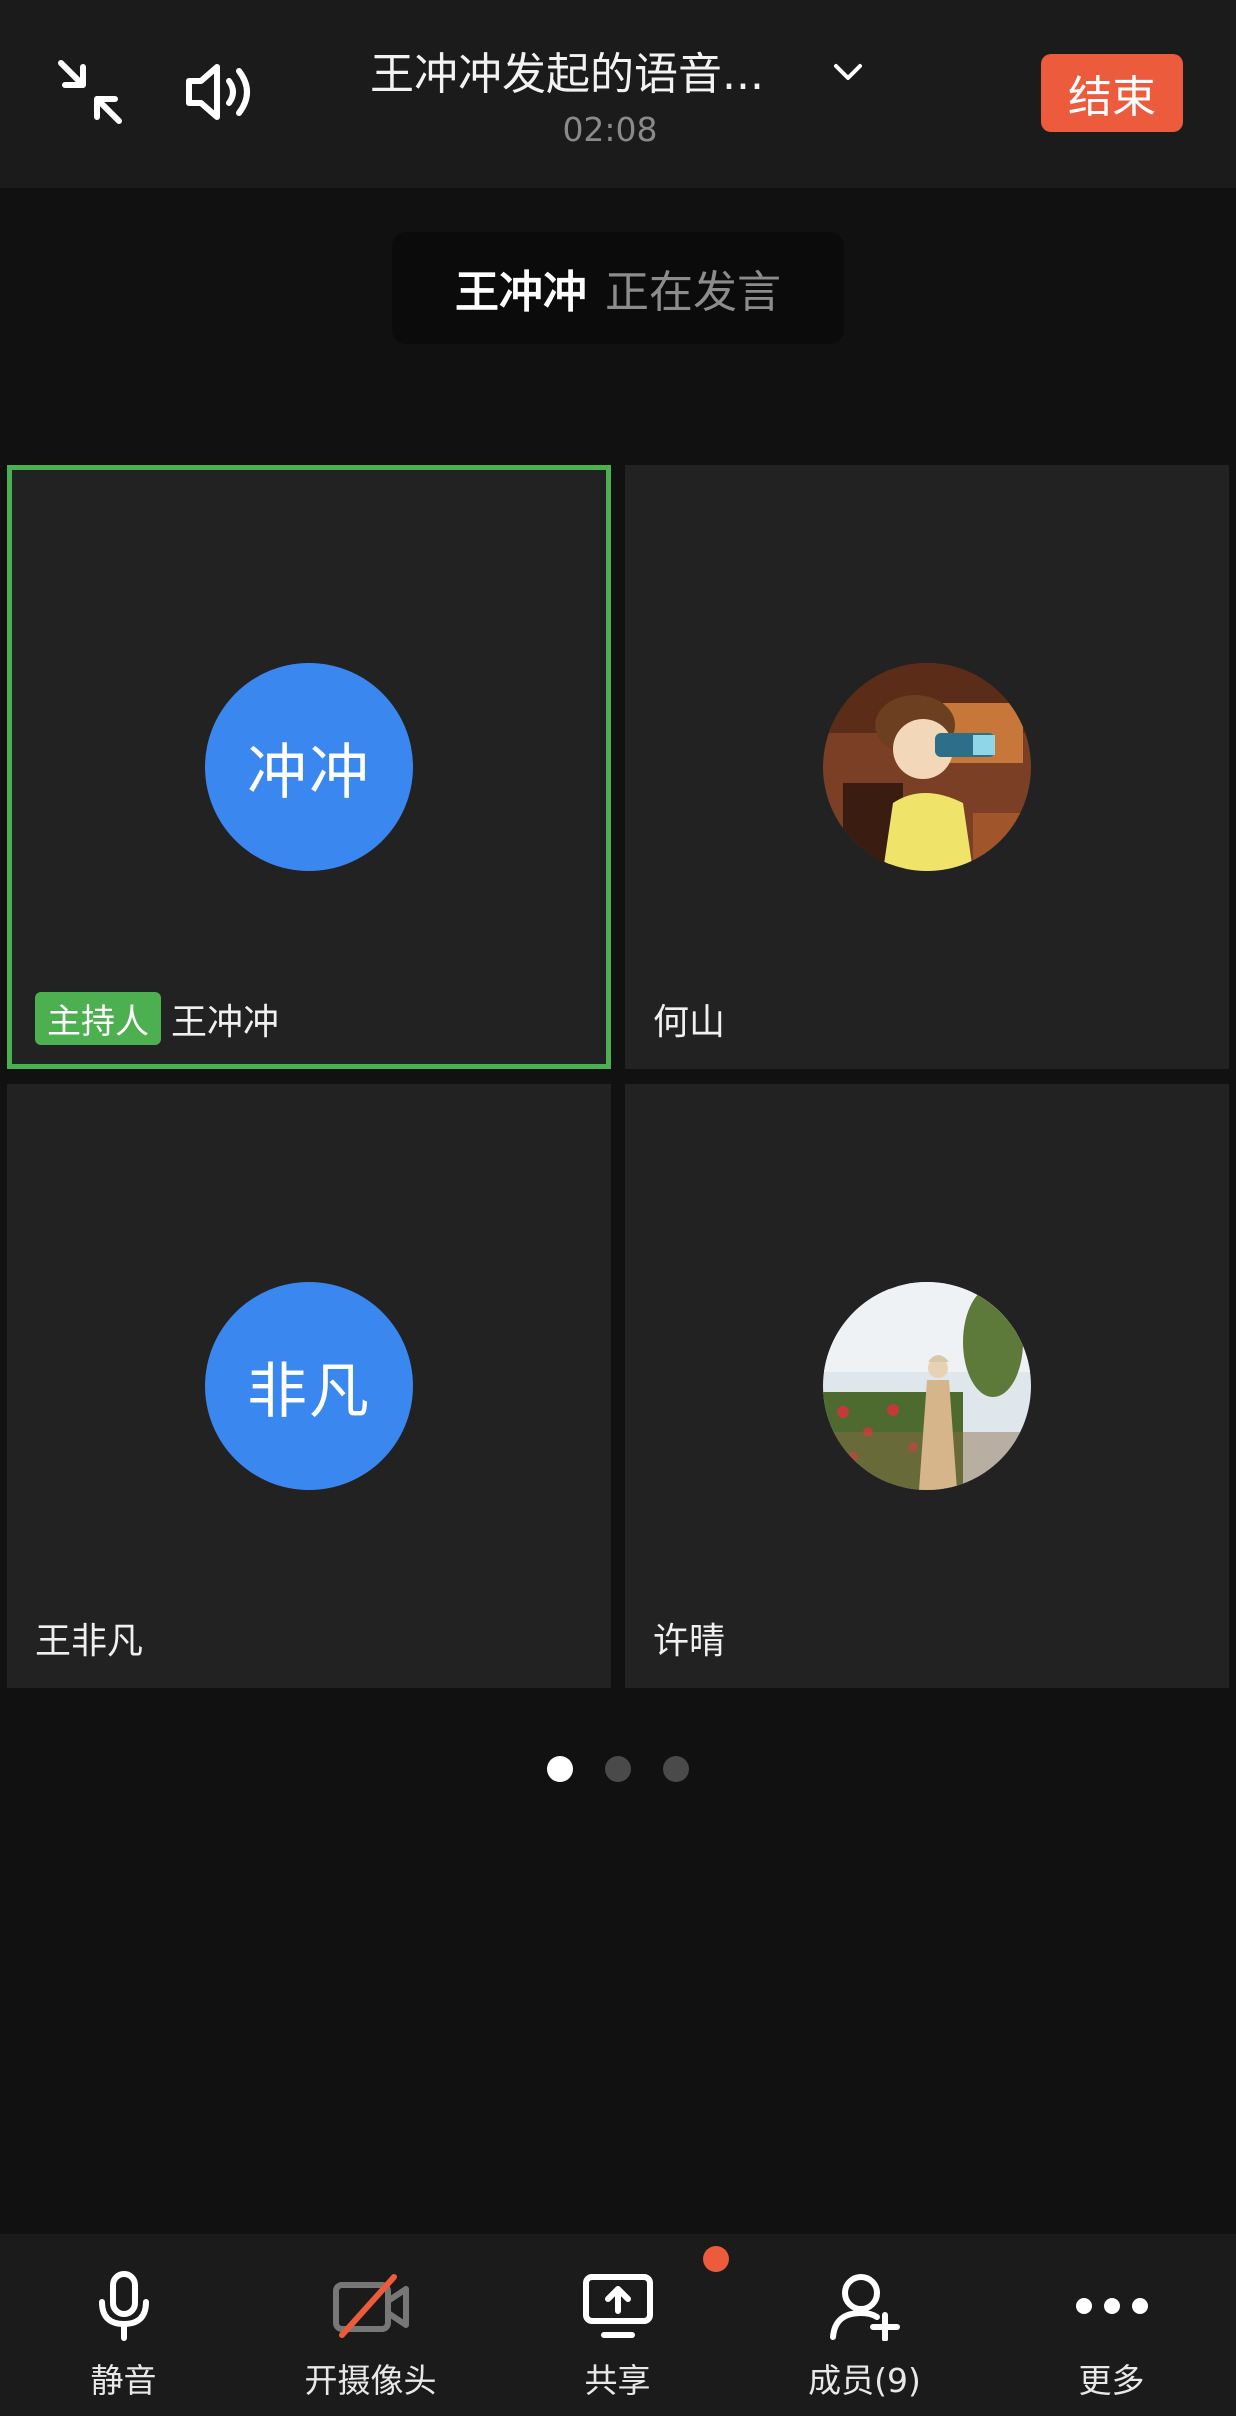 This screenshot has width=1236, height=2416. Describe the element at coordinates (848, 72) in the screenshot. I see `chevron-down-icon` at that location.